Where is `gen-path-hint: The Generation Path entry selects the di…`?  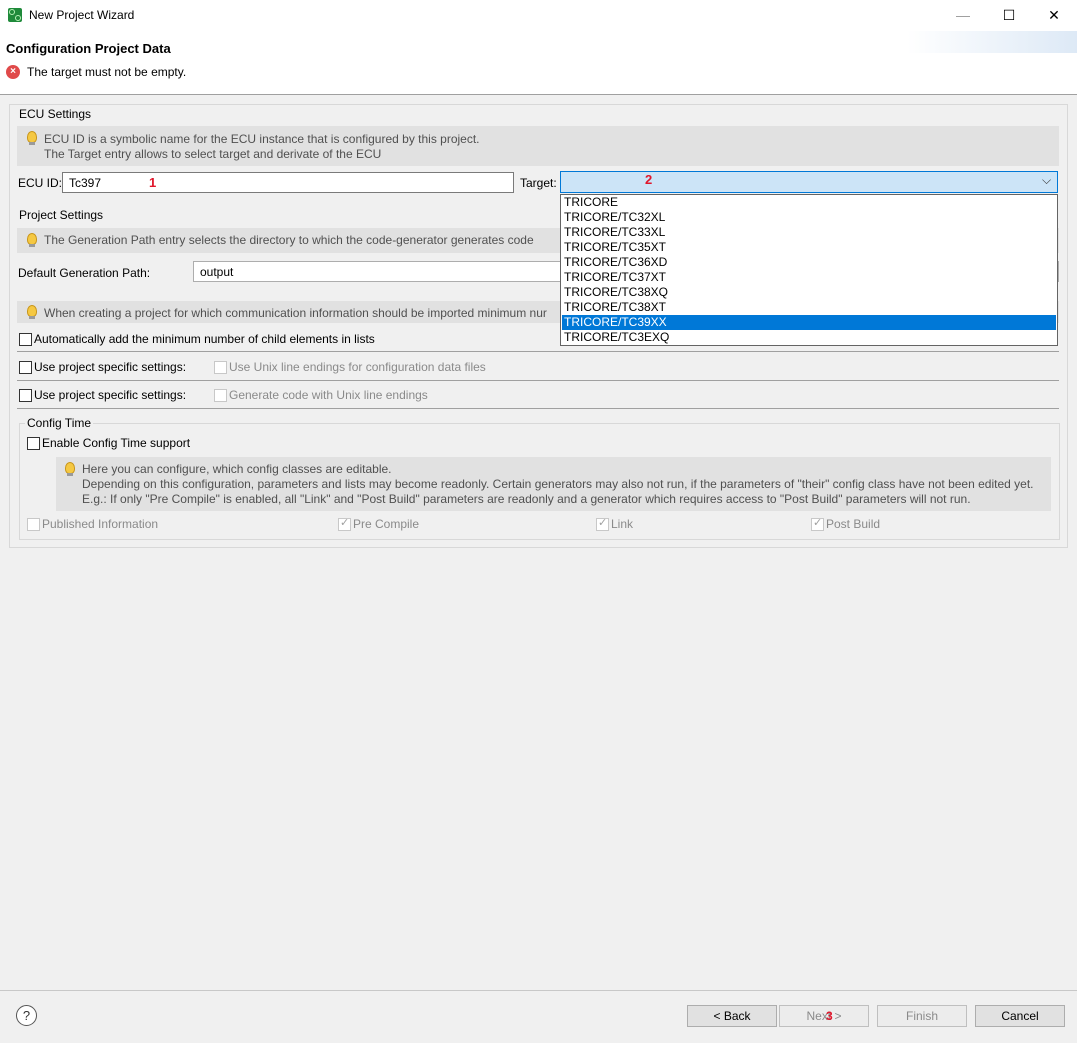
gen-path-hint: The Generation Path entry selects the di… is located at coordinates (289, 240).